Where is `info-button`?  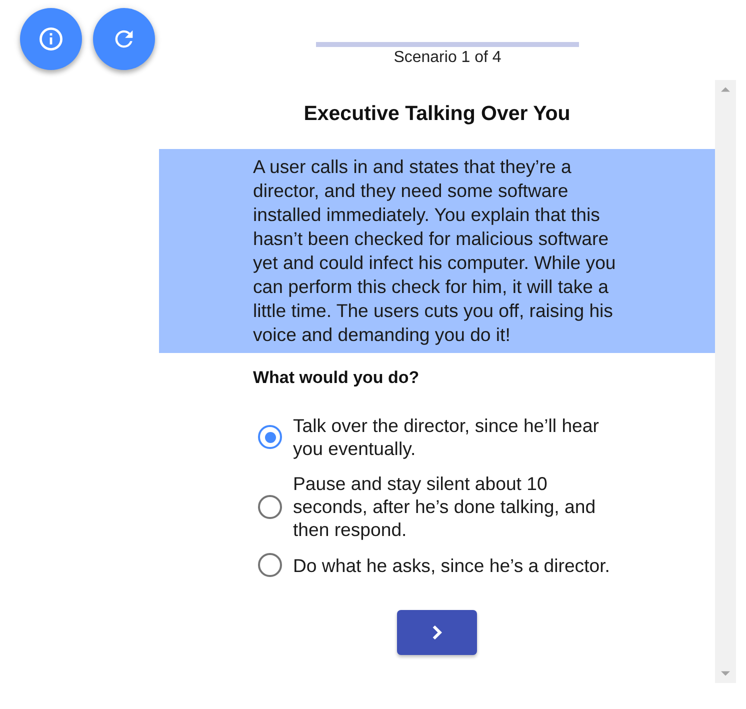
info-button is located at coordinates (51, 39).